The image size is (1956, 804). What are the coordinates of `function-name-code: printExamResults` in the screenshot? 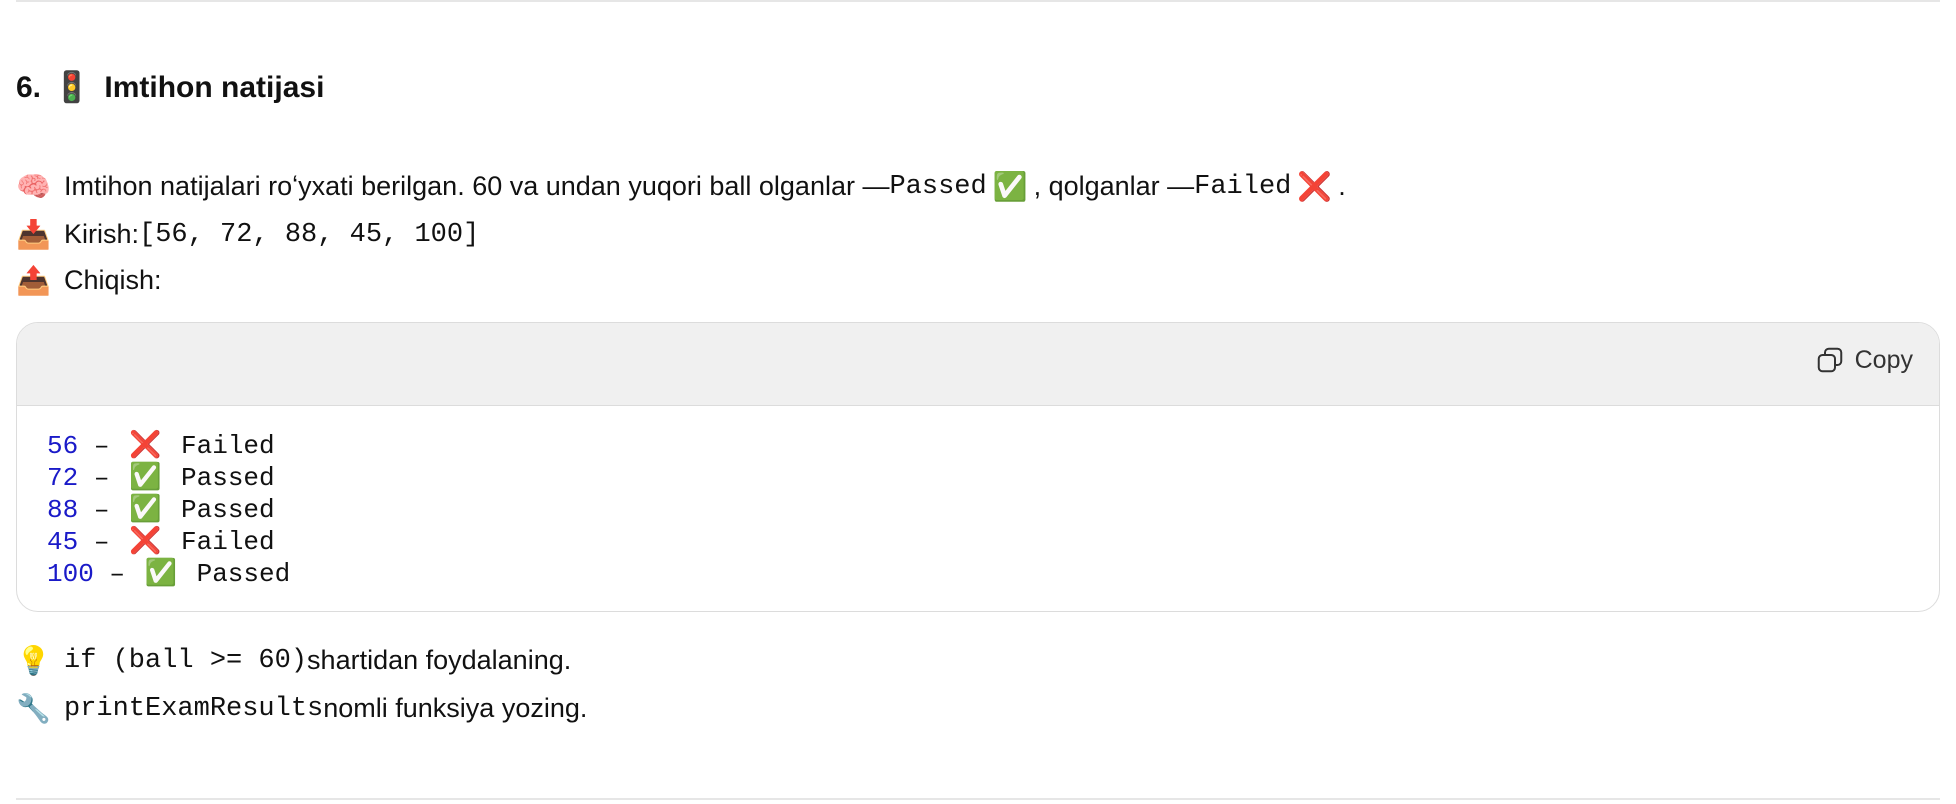 It's located at (194, 708).